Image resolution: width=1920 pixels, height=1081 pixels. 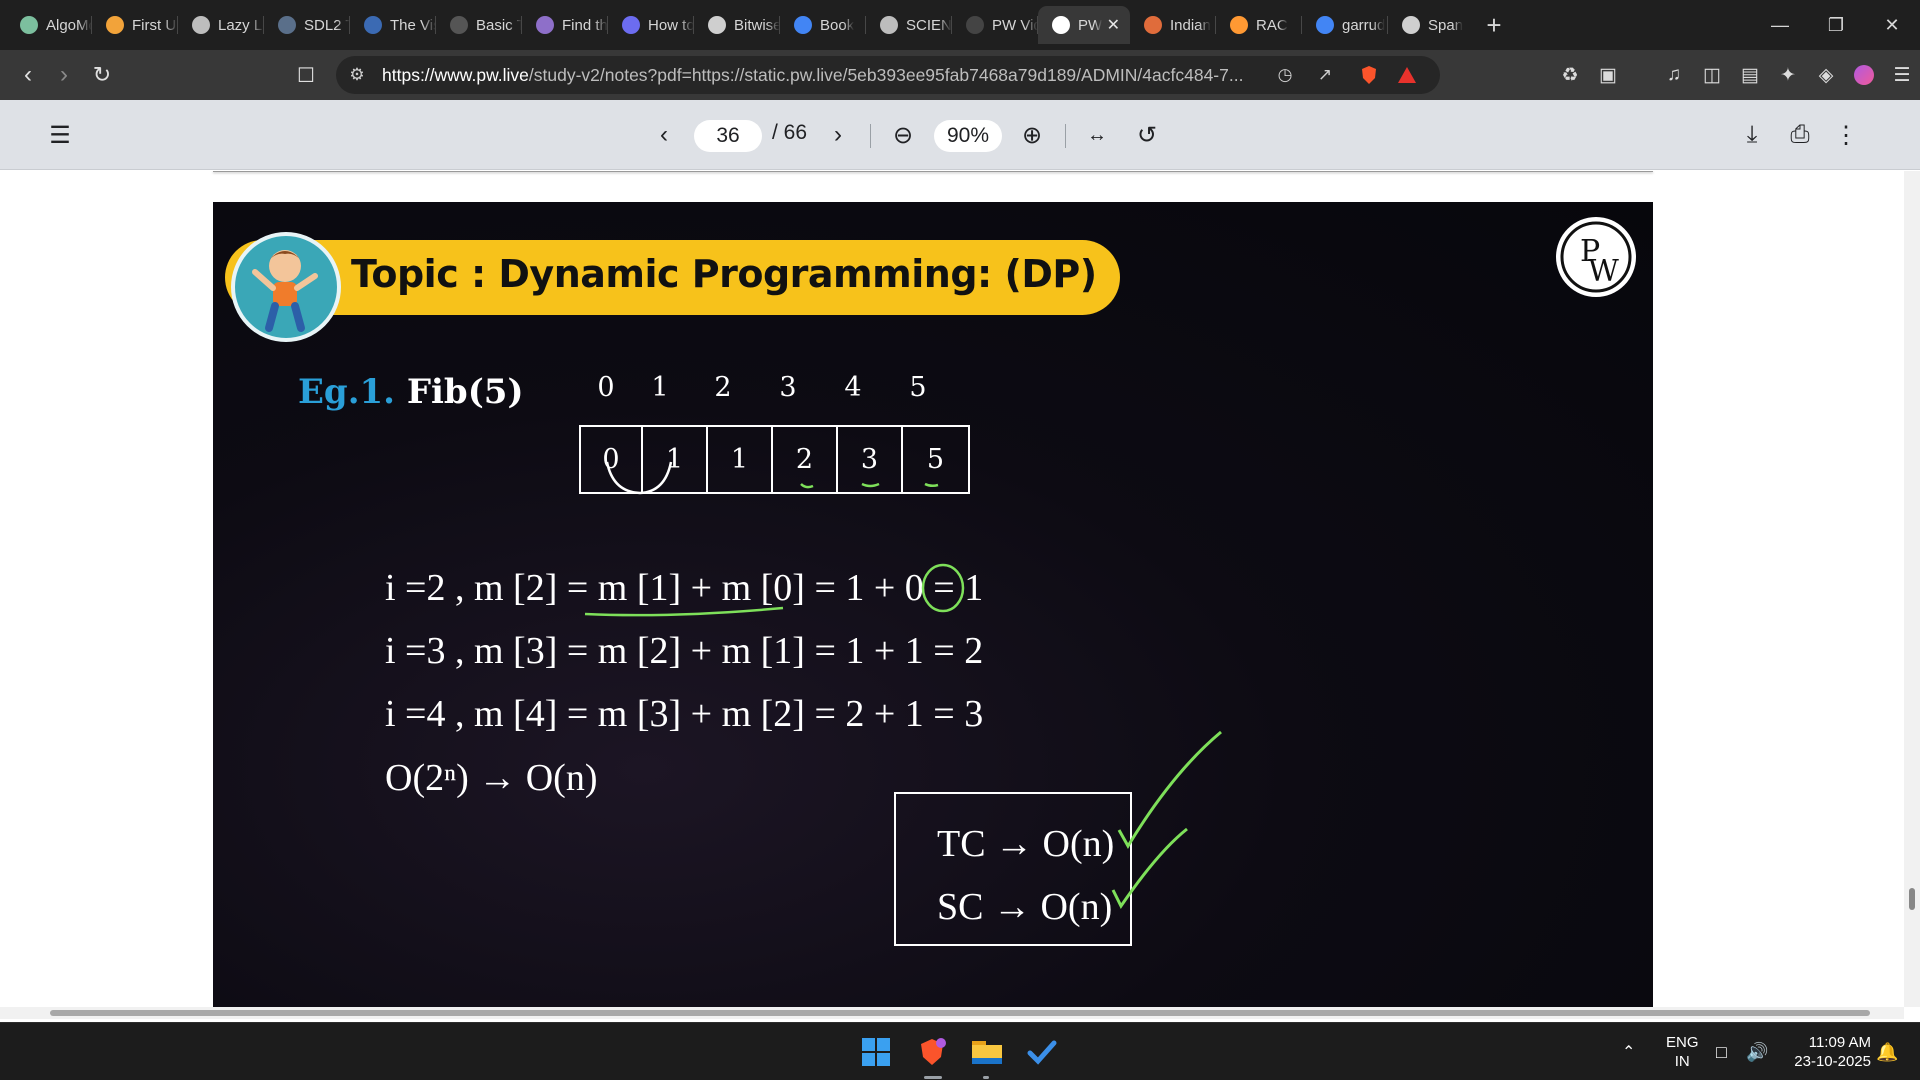 I want to click on open-app-indicator, so click(x=986, y=1077).